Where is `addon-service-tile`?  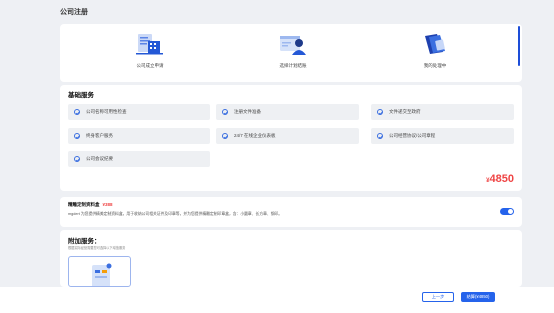
addon-service-tile is located at coordinates (99, 271).